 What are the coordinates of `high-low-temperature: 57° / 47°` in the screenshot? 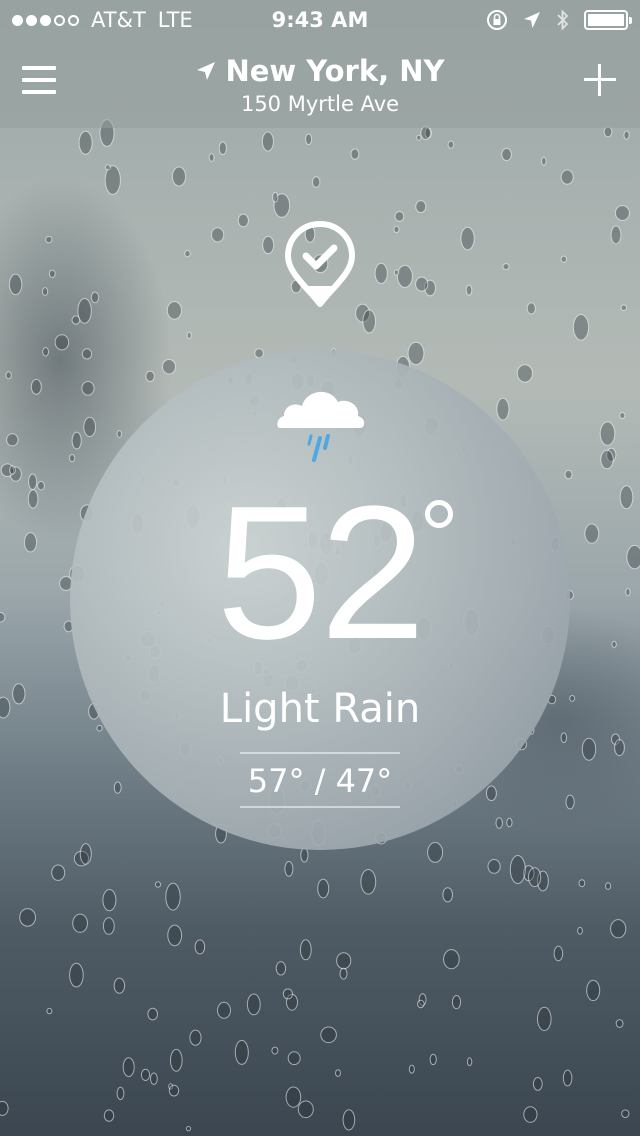 It's located at (320, 781).